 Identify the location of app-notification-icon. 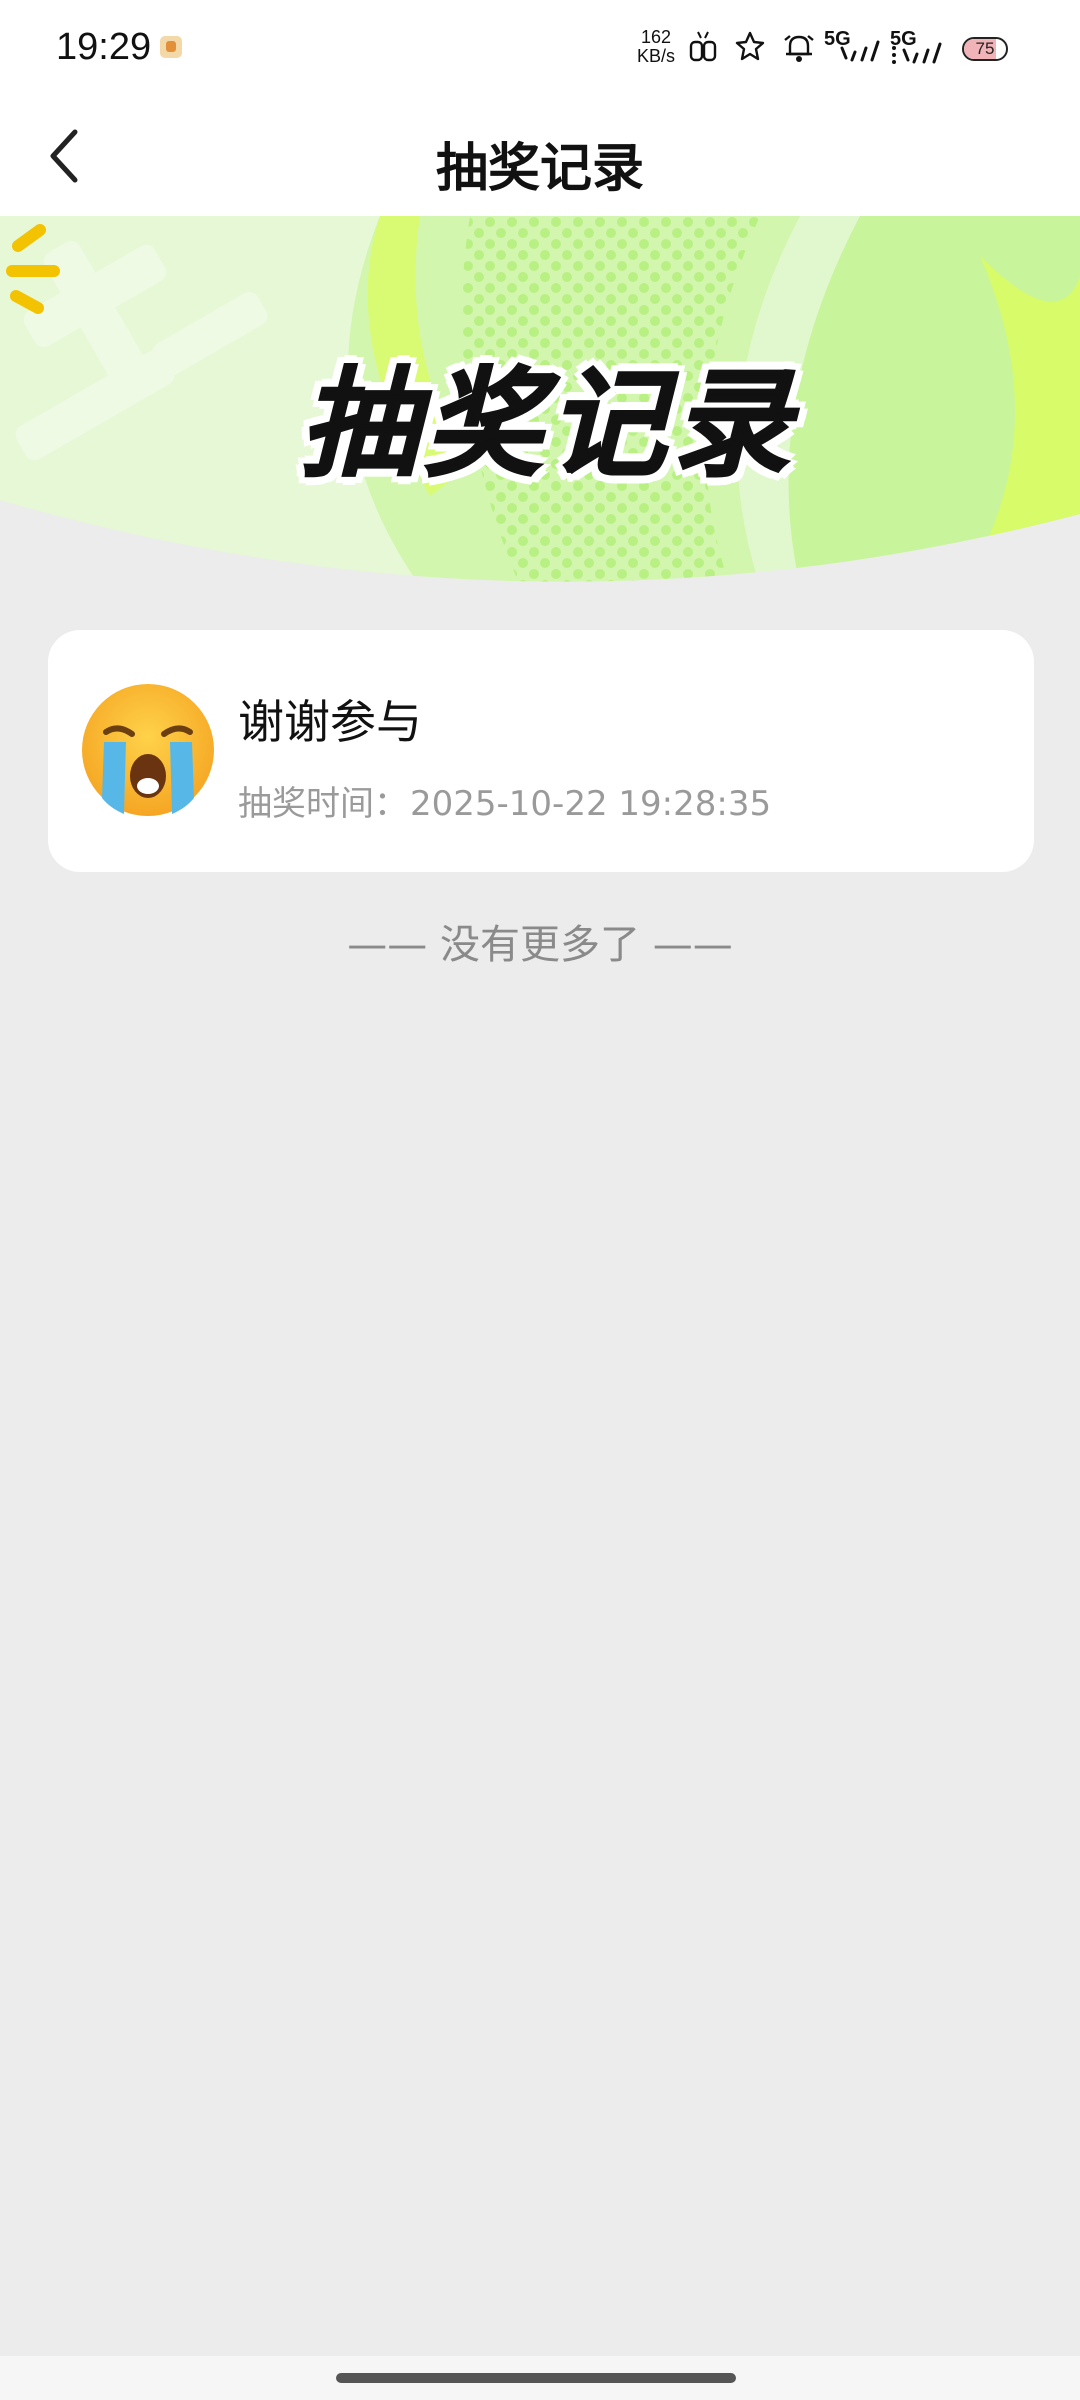
(171, 47).